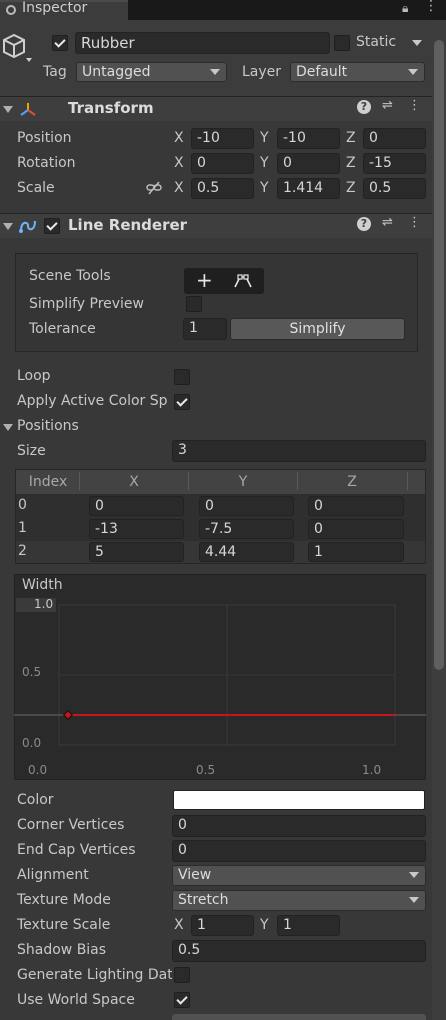 This screenshot has height=1020, width=446. Describe the element at coordinates (36, 188) in the screenshot. I see `scale-label: Scale` at that location.